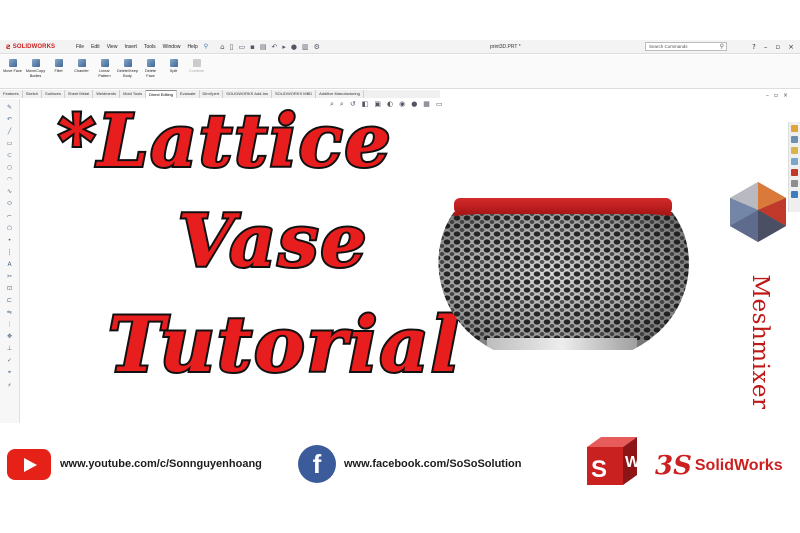 This screenshot has width=800, height=533. I want to click on rebuild-icon: ●, so click(294, 47).